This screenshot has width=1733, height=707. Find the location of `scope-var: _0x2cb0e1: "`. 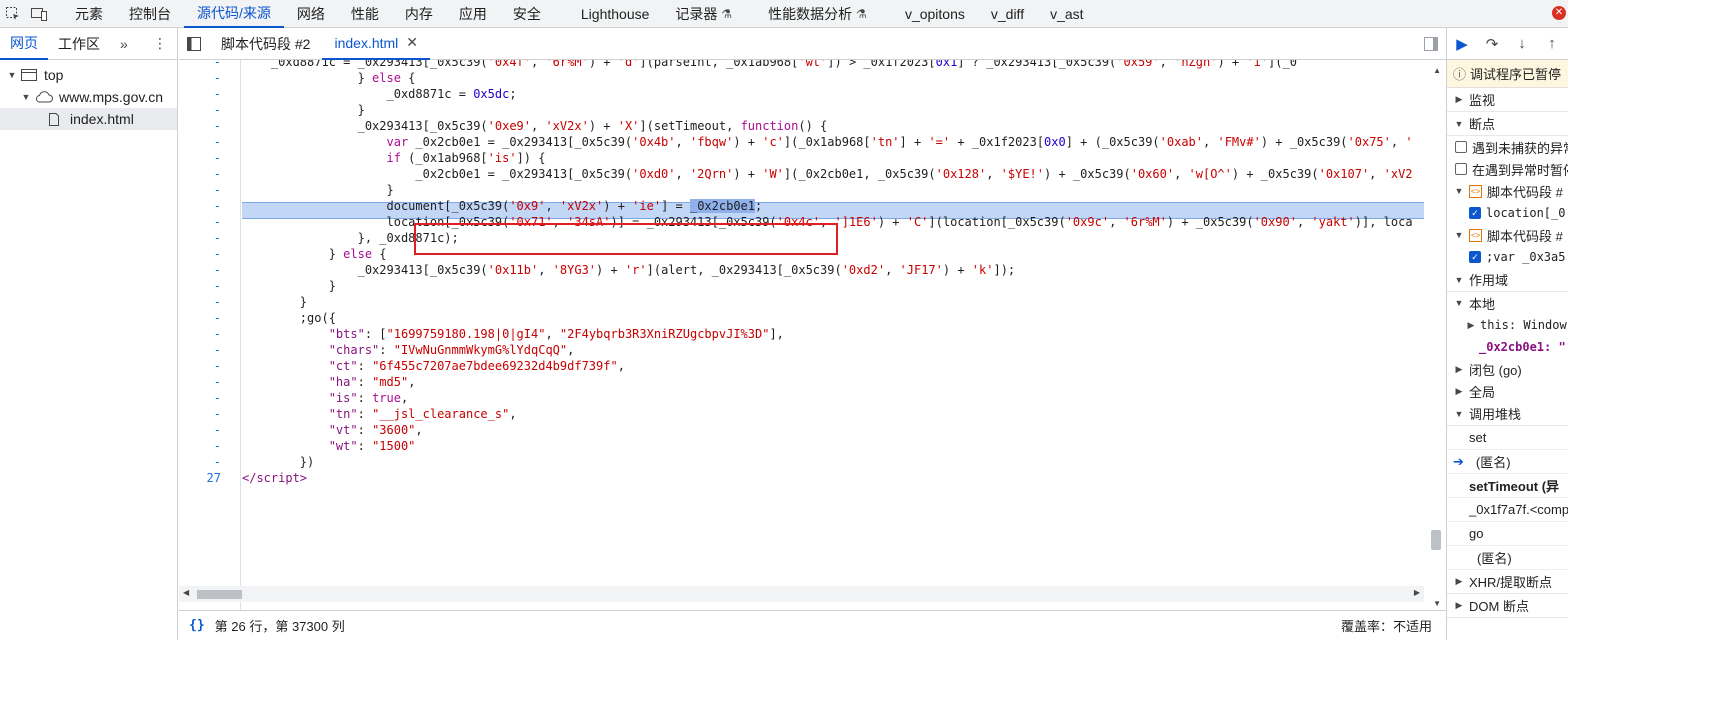

scope-var: _0x2cb0e1: " is located at coordinates (1507, 347).